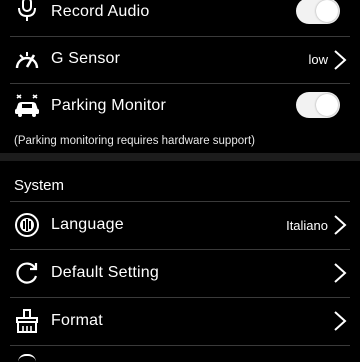  I want to click on language-value: Italiano, so click(307, 225).